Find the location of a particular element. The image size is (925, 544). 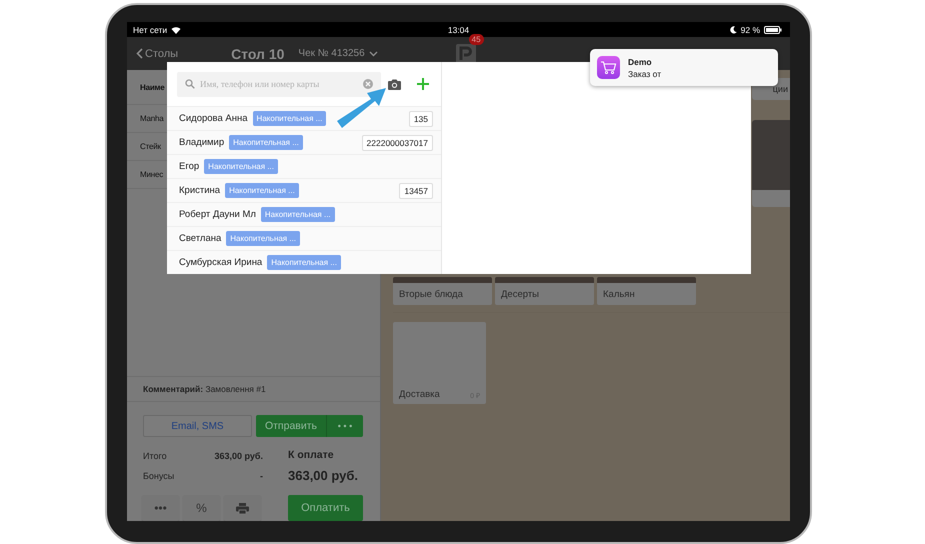

more-button: • • • is located at coordinates (345, 426).